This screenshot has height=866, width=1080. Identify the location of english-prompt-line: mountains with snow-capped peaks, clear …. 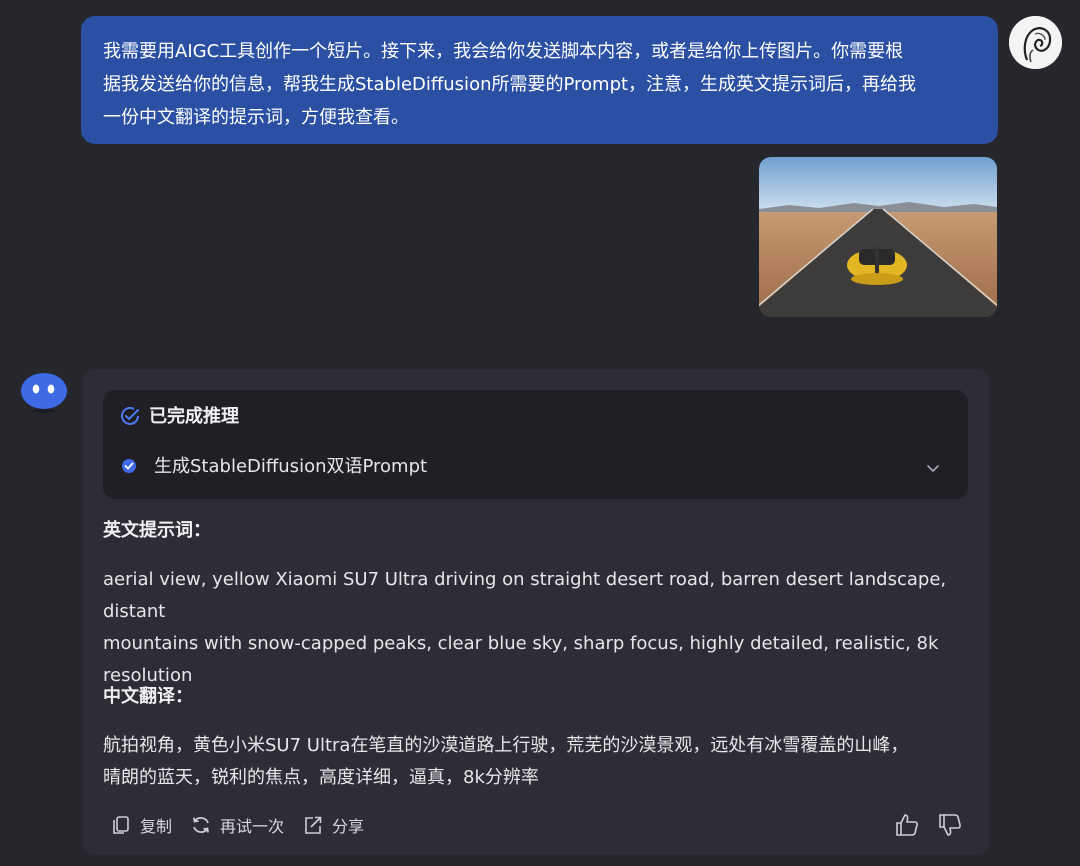
(521, 643).